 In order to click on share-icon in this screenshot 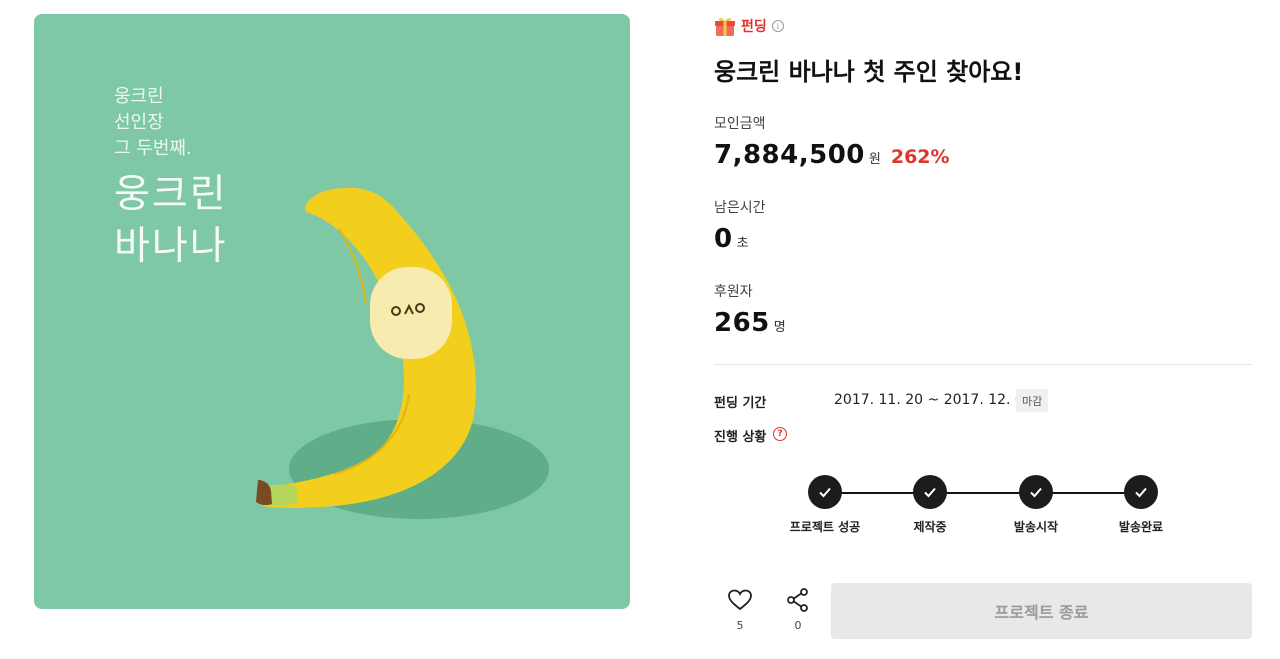, I will do `click(797, 600)`.